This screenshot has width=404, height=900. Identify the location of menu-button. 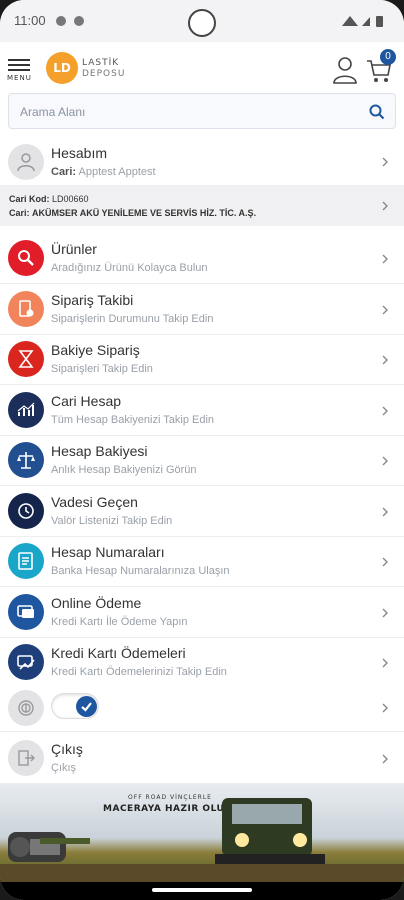
(19, 72).